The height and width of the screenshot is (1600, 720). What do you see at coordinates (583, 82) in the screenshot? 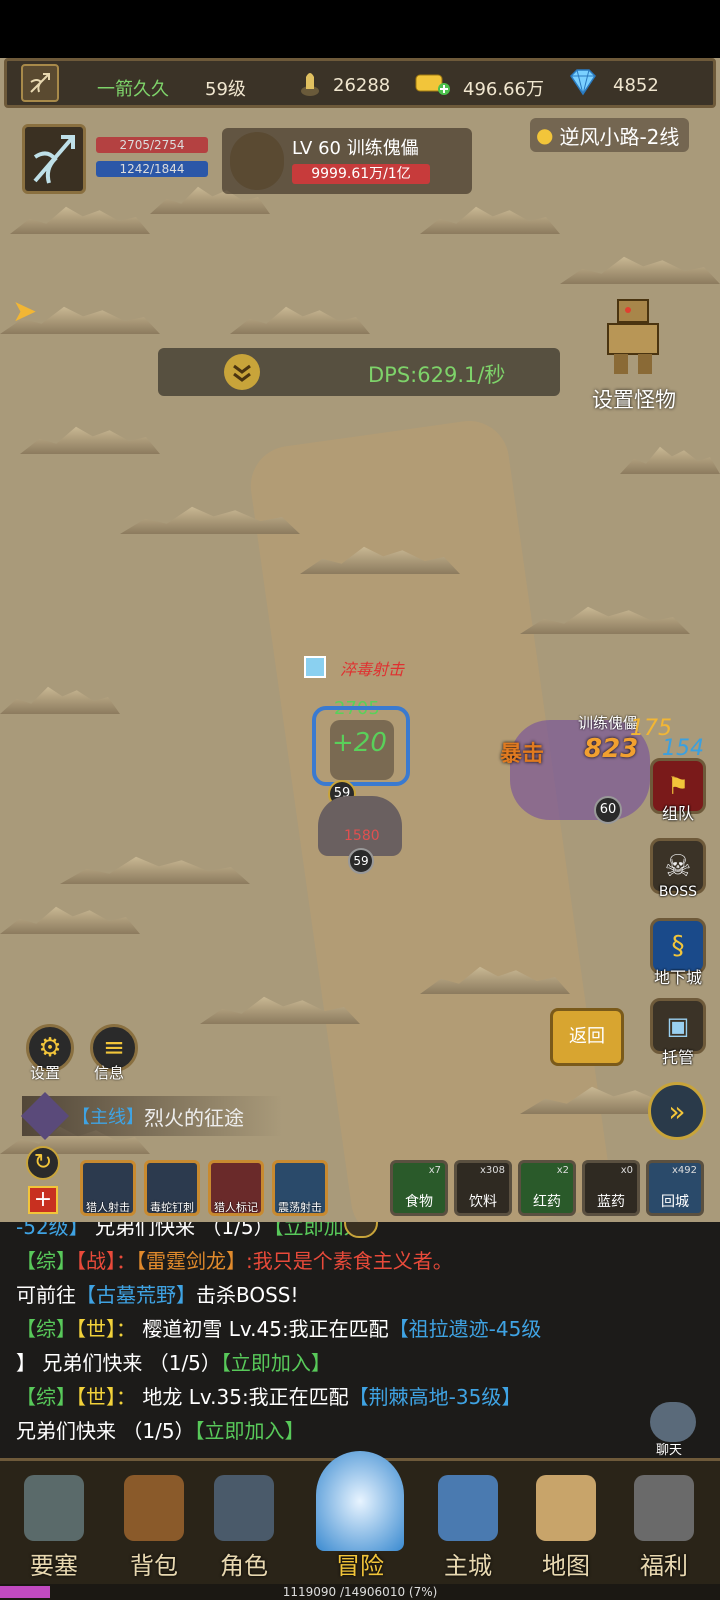
I see `diamond-icon` at bounding box center [583, 82].